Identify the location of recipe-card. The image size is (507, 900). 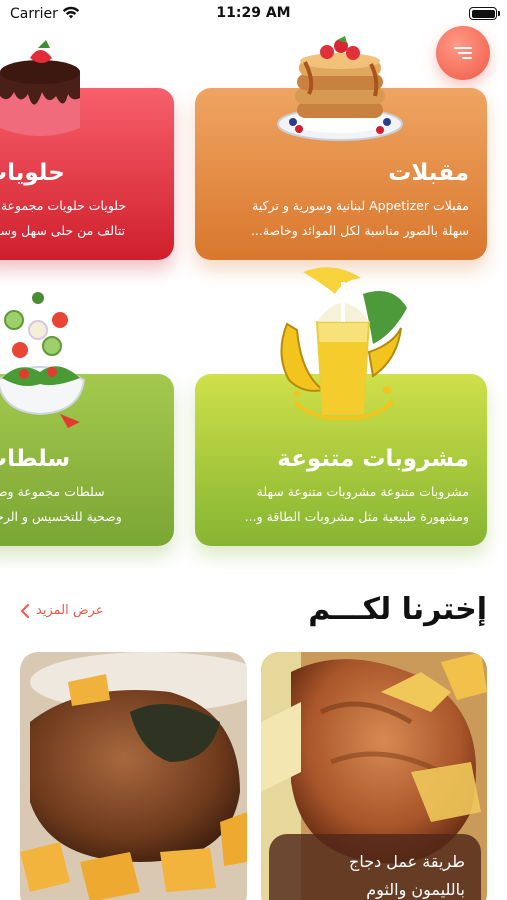
(133, 776).